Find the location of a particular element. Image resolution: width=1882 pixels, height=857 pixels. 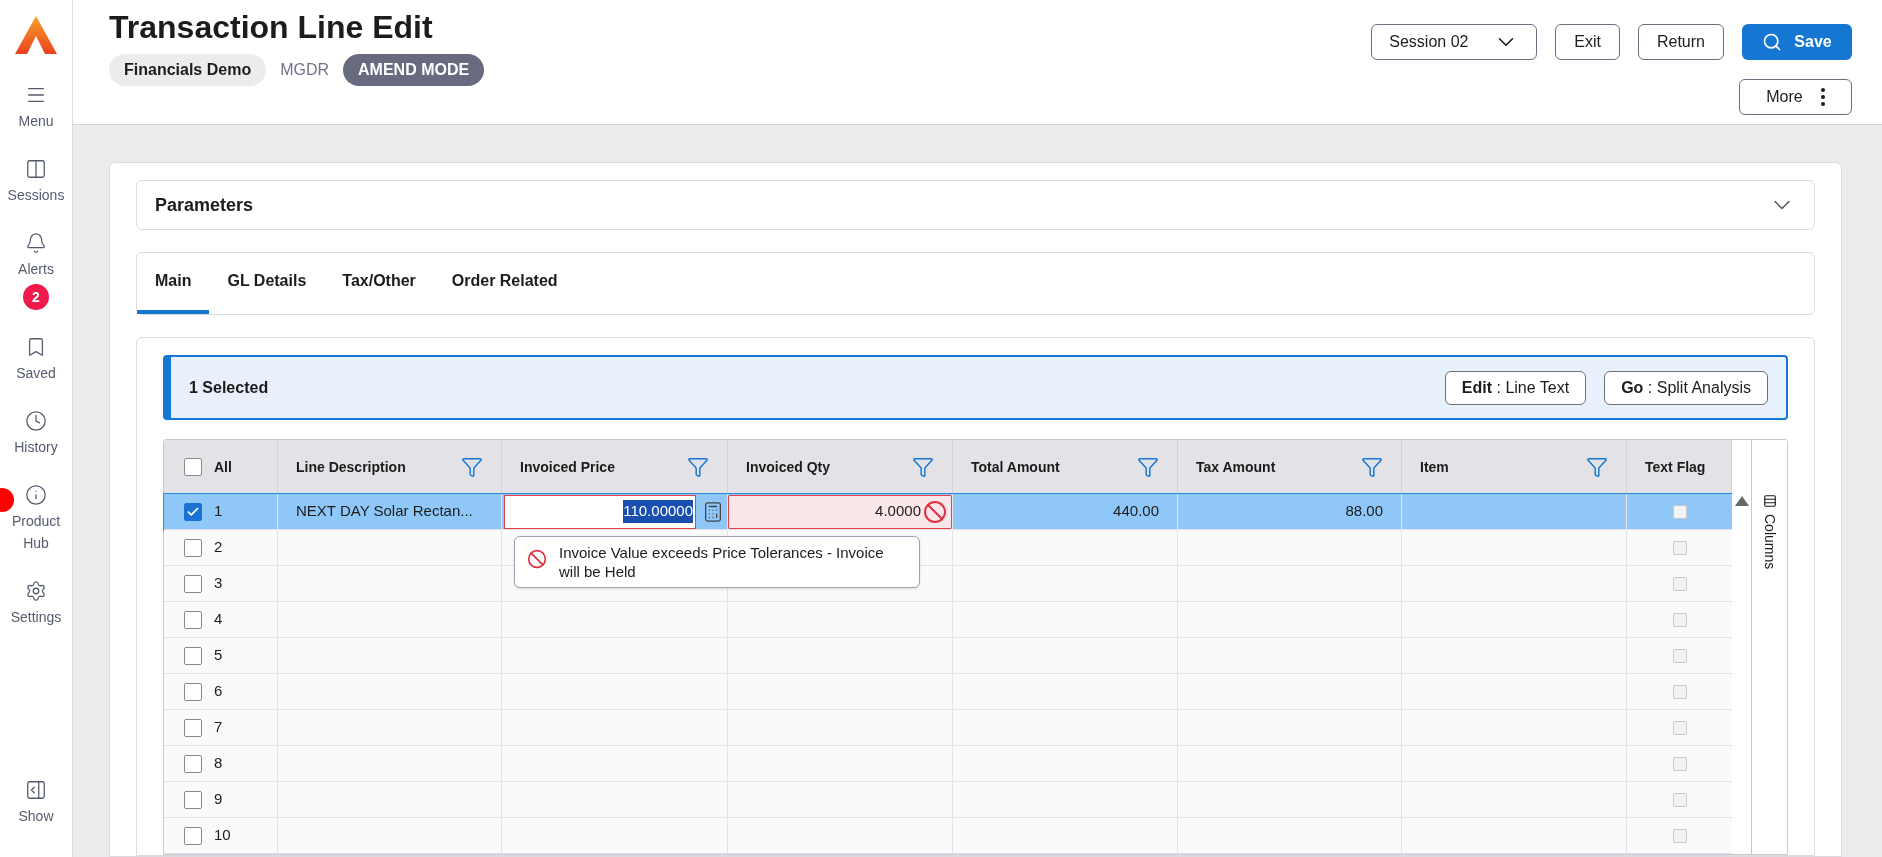

quantity-field: 4.0000 is located at coordinates (840, 511).